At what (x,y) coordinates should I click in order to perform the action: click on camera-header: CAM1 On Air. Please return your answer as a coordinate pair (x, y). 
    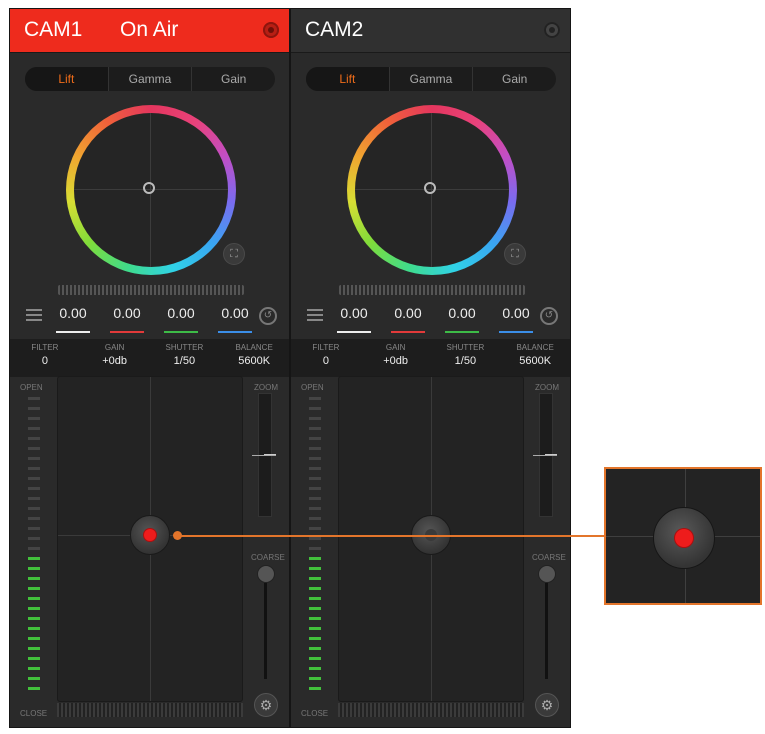
    Looking at the image, I should click on (149, 31).